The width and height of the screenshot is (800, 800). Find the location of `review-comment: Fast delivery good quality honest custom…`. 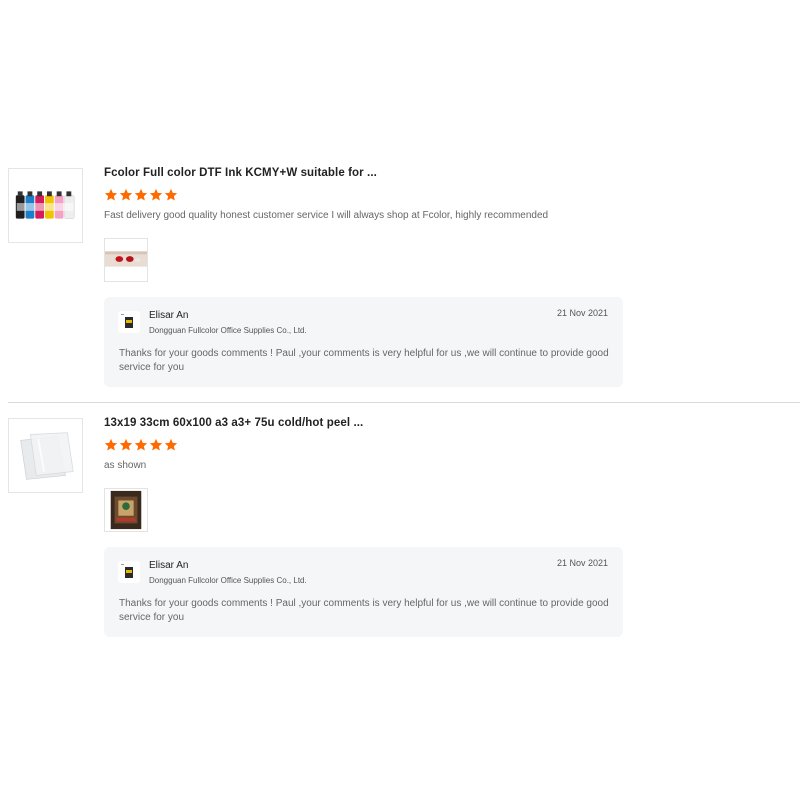

review-comment: Fast delivery good quality honest custom… is located at coordinates (326, 215).